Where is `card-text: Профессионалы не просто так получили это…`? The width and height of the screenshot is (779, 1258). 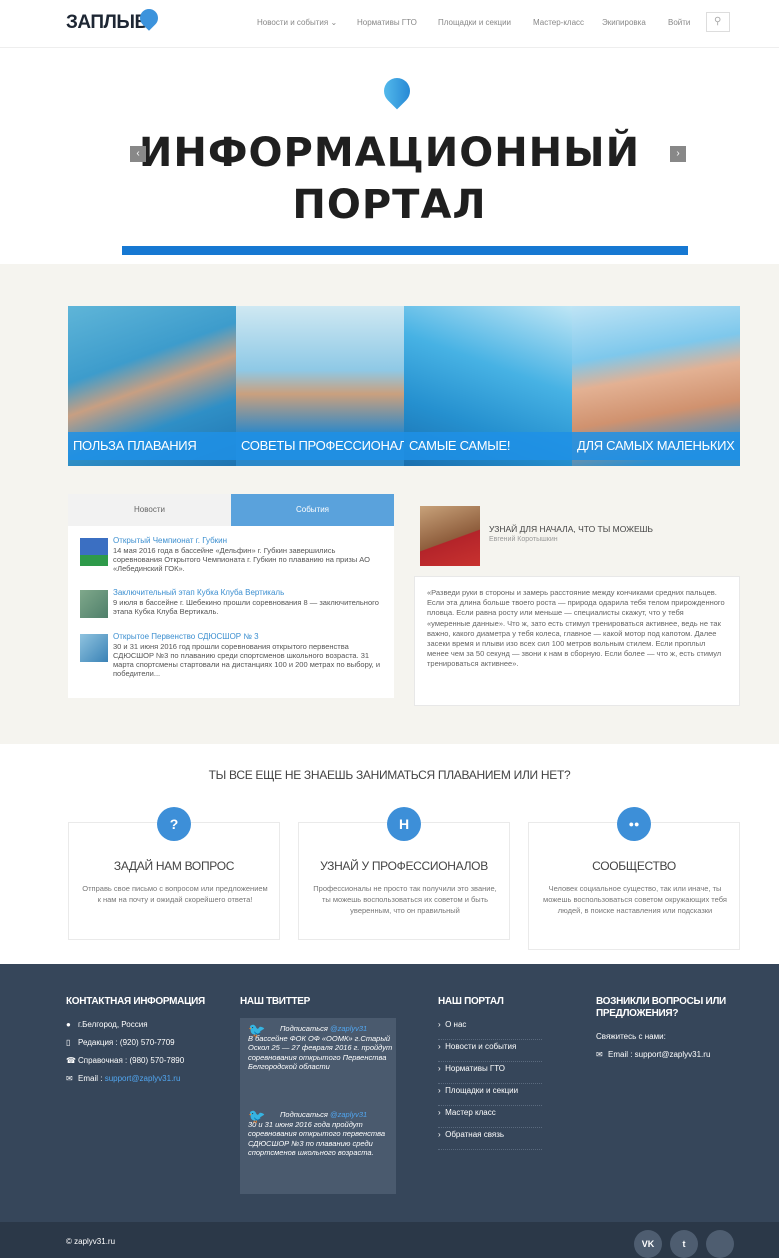
card-text: Профессионалы не просто так получили это… is located at coordinates (405, 899).